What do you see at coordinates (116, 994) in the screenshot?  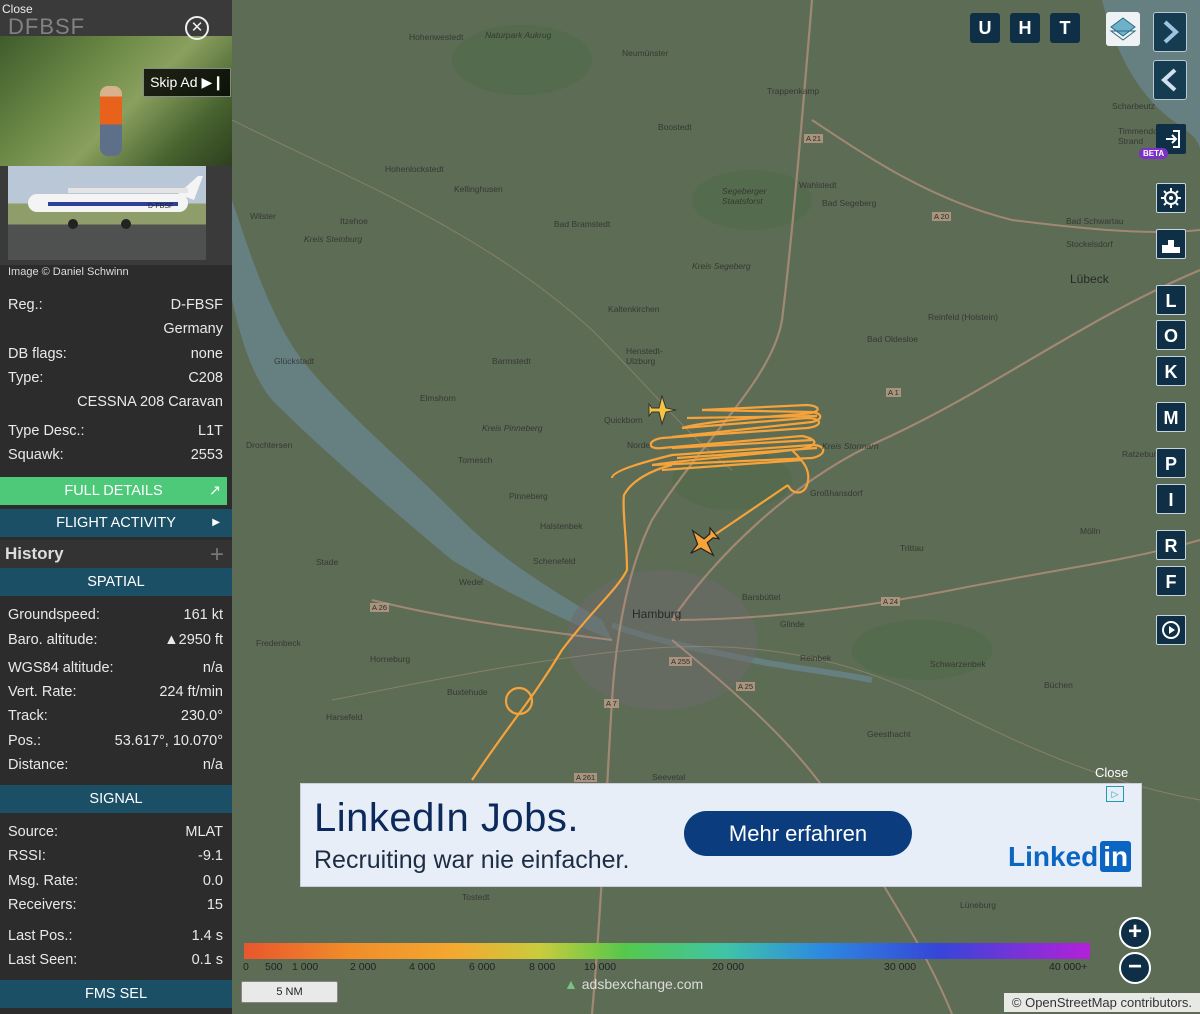 I see `fms-sel-header: FMS SEL` at bounding box center [116, 994].